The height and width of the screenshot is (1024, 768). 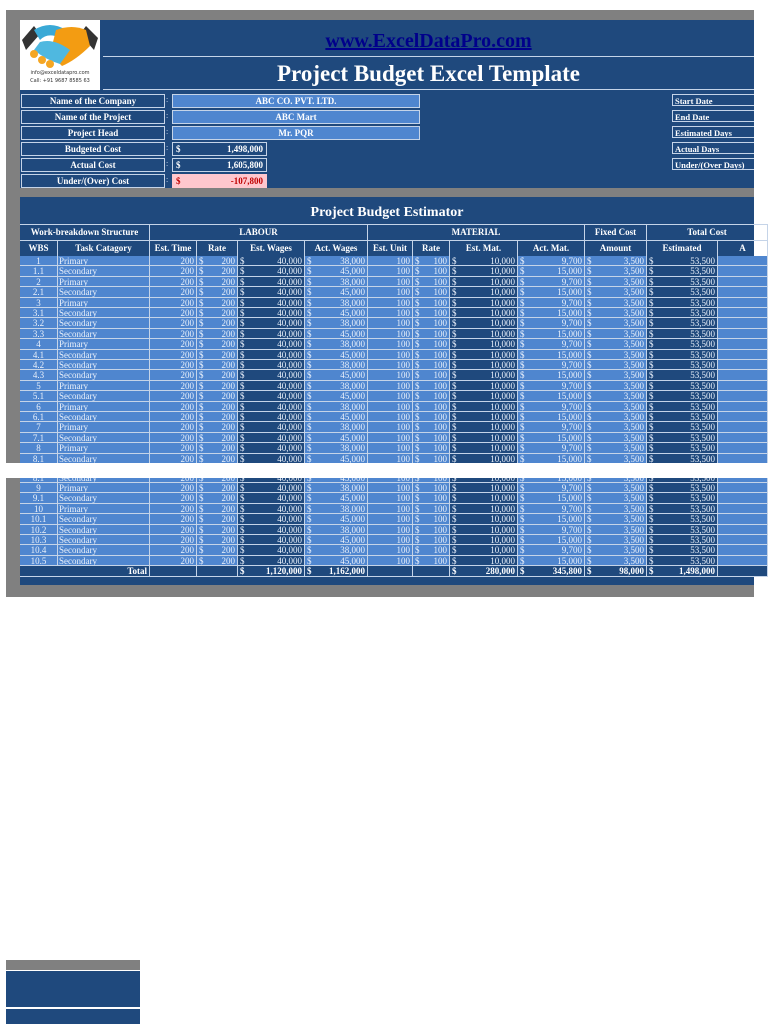 I want to click on est-time-cell, so click(x=173, y=572).